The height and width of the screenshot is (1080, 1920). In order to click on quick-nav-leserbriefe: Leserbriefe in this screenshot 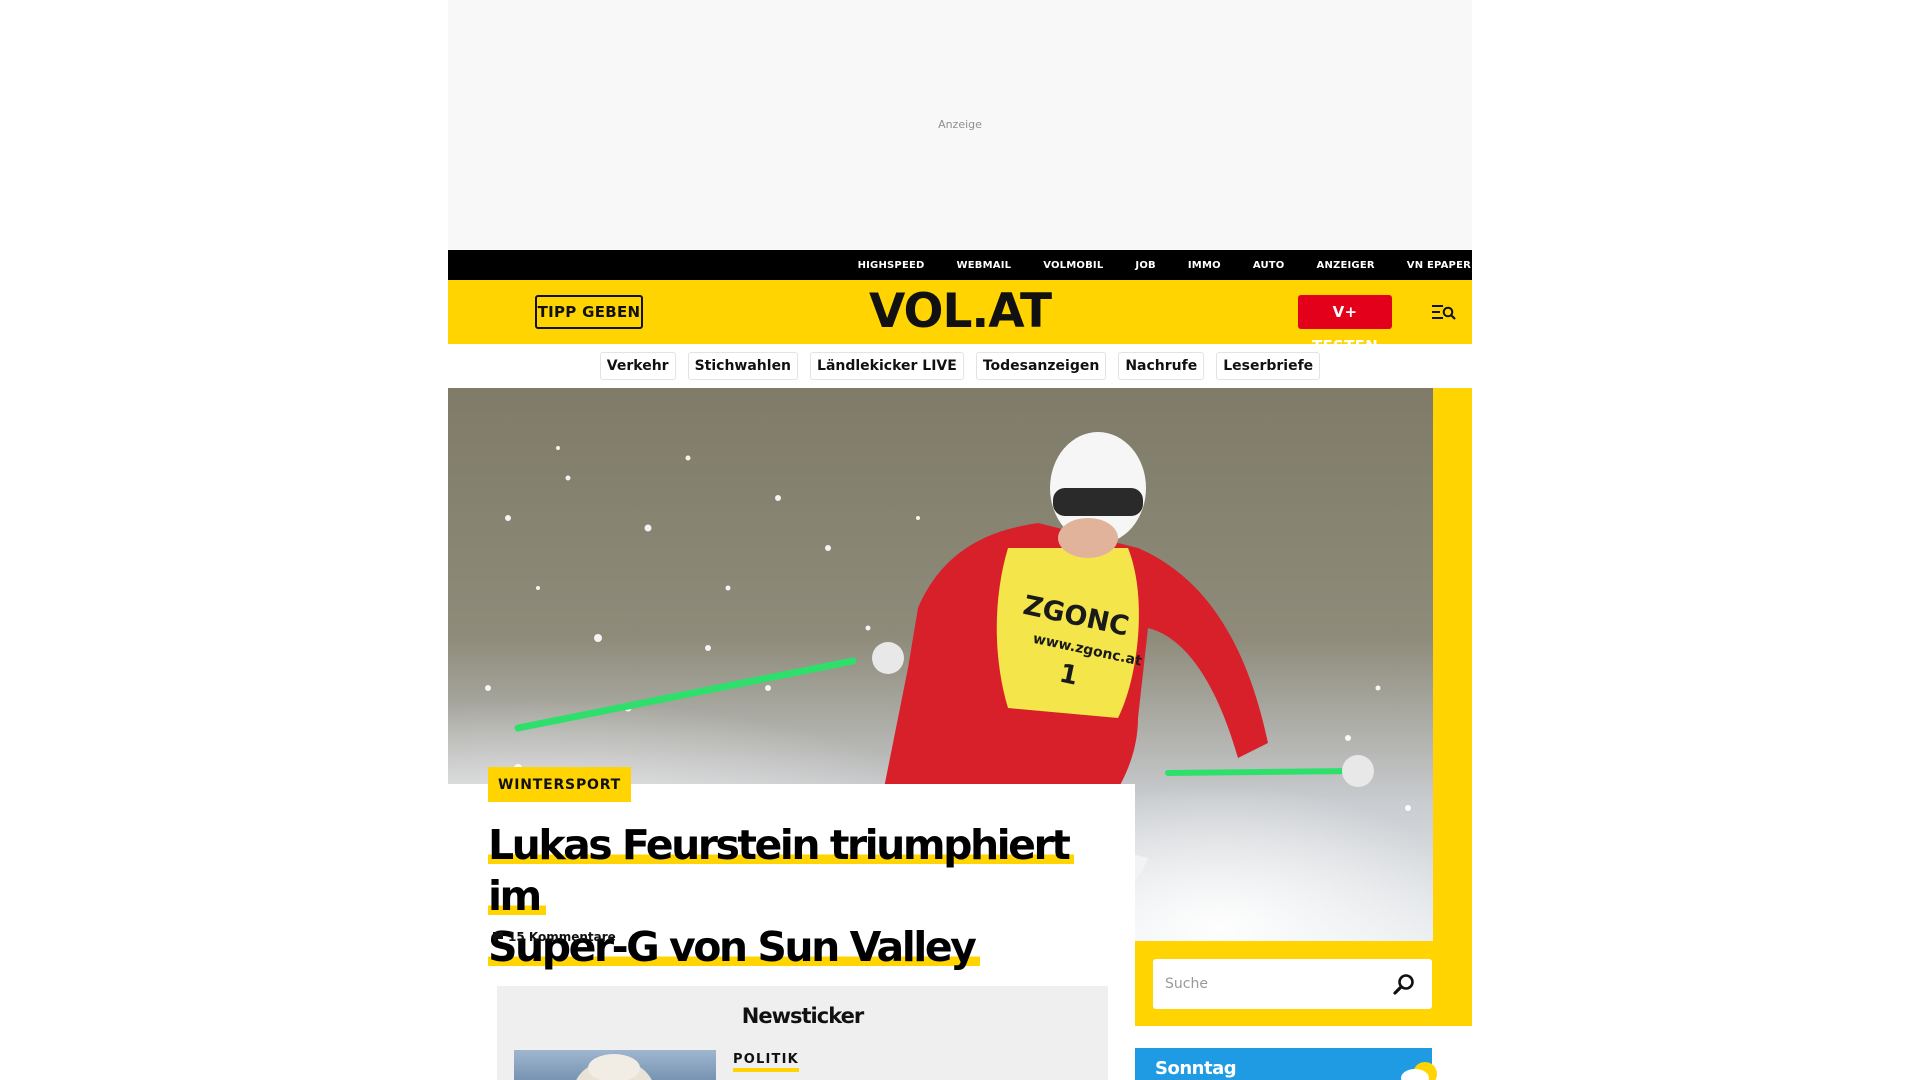, I will do `click(1268, 366)`.